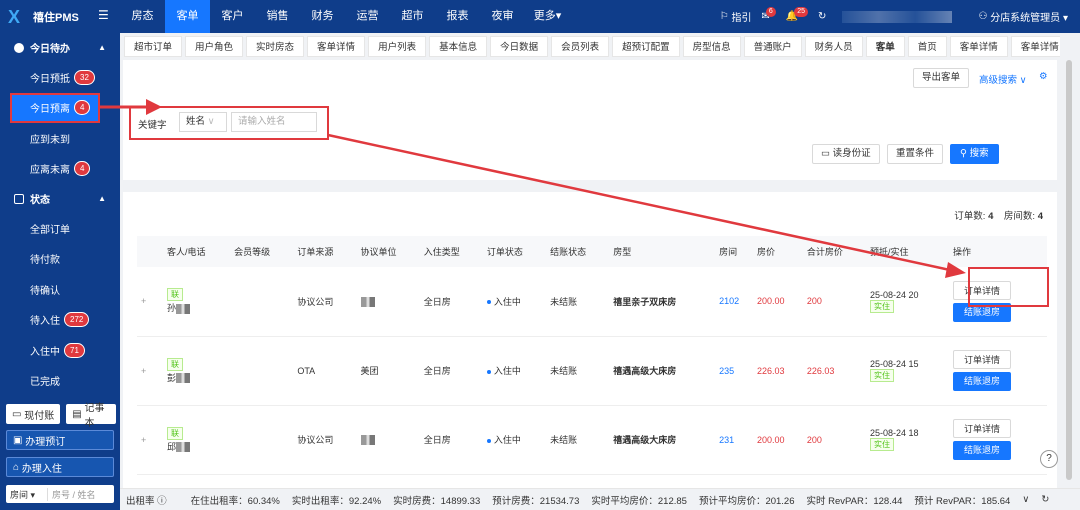 This screenshot has height=510, width=1080. I want to click on notes-button: ▤ 记事本, so click(91, 416).